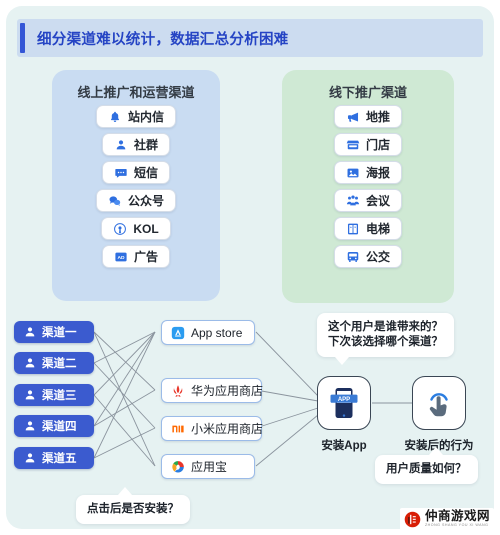  Describe the element at coordinates (456, 525) in the screenshot. I see `watermark-subtitle: ZHONG SHANG YOU XI WANG` at that location.